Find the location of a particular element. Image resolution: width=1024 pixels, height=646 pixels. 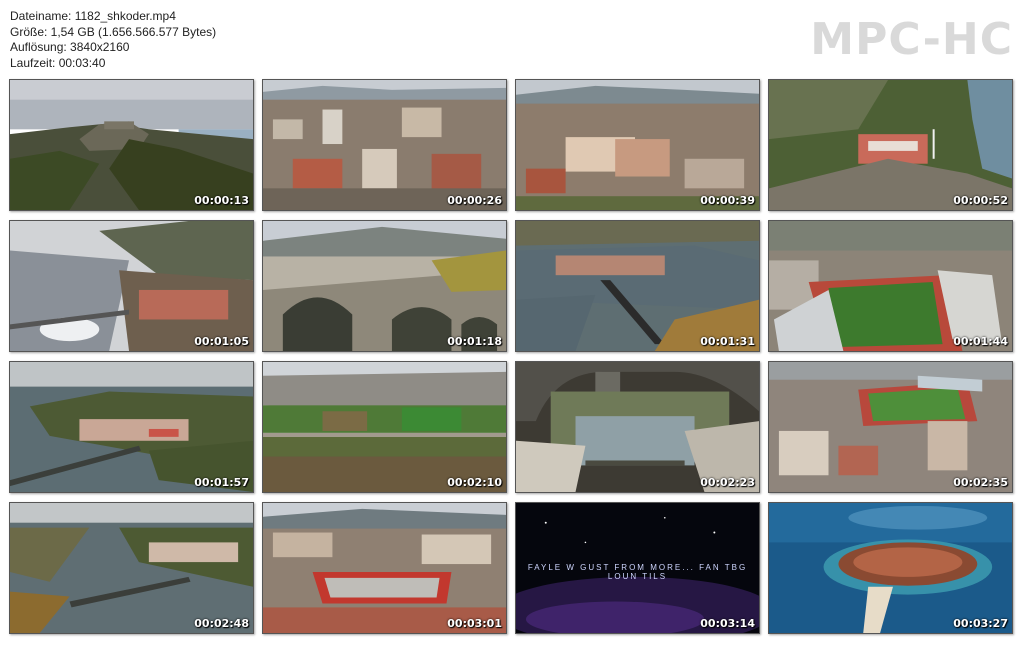

thumbnail-16: 00:03:27 is located at coordinates (890, 568).